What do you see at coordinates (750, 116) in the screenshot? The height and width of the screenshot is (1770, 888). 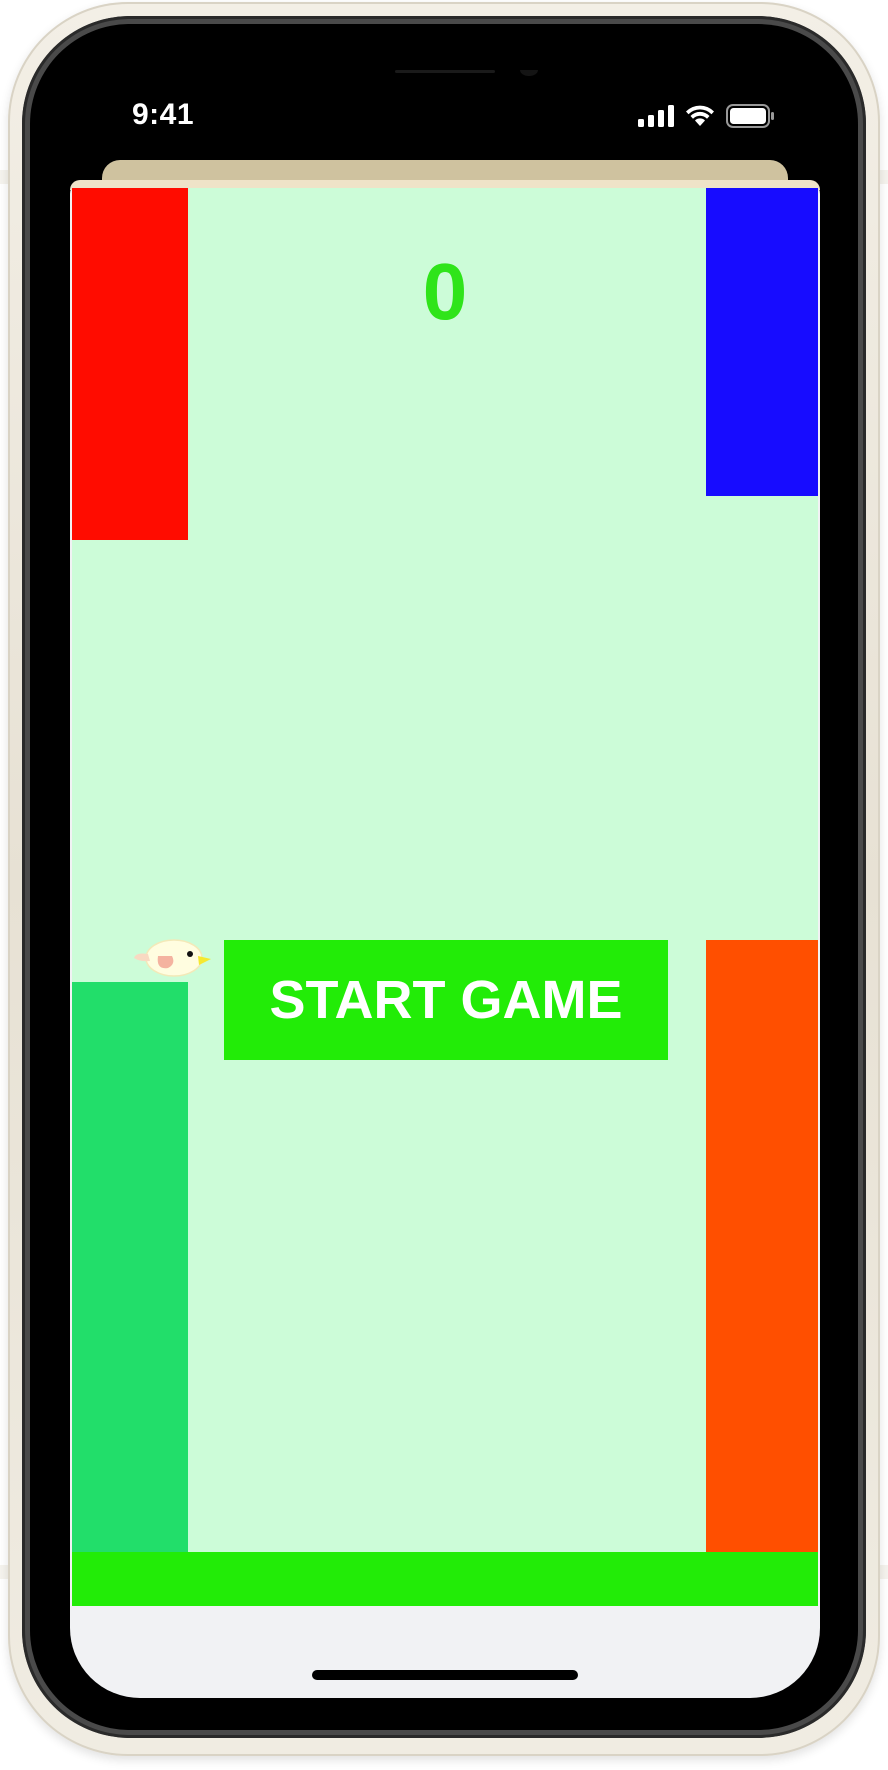 I see `battery-icon` at bounding box center [750, 116].